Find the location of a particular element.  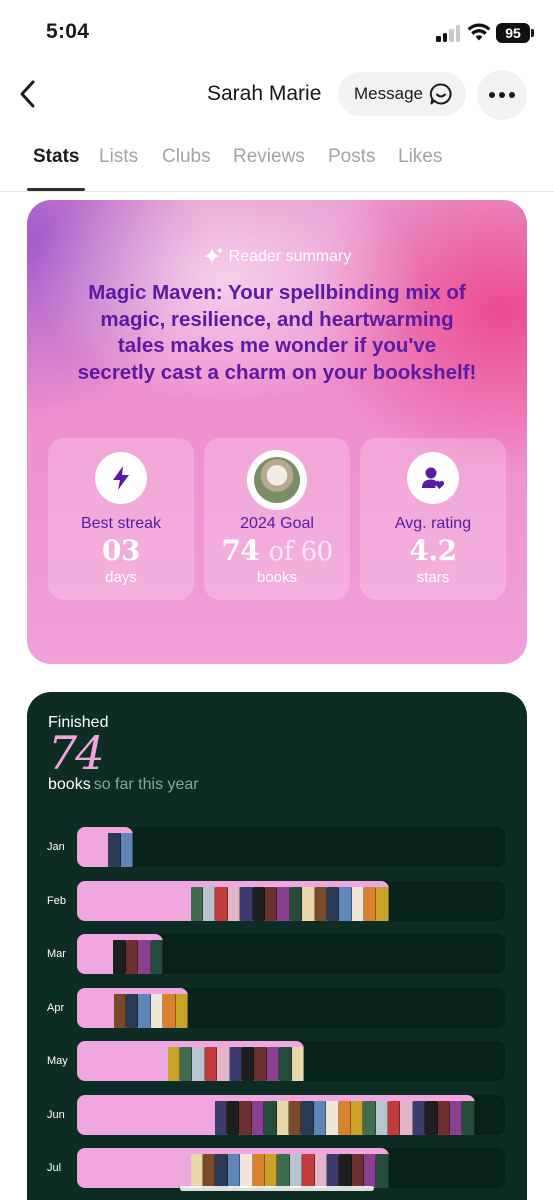

tab-reviews: Reviews is located at coordinates (269, 157).